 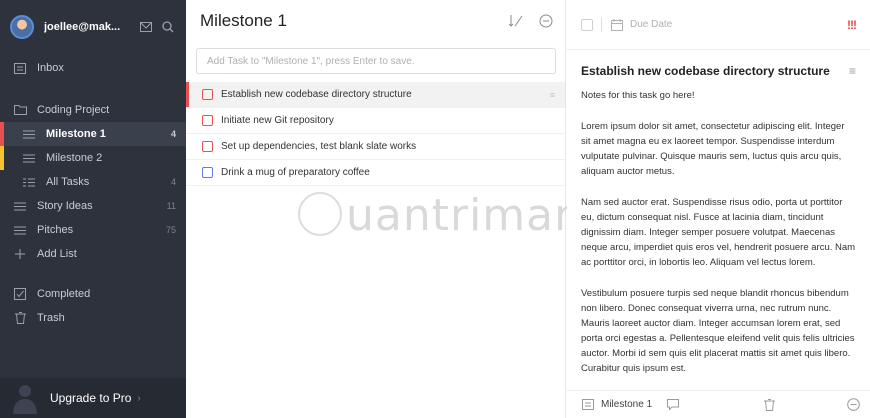 I want to click on task-row: Initiate new Git repository, so click(x=375, y=121).